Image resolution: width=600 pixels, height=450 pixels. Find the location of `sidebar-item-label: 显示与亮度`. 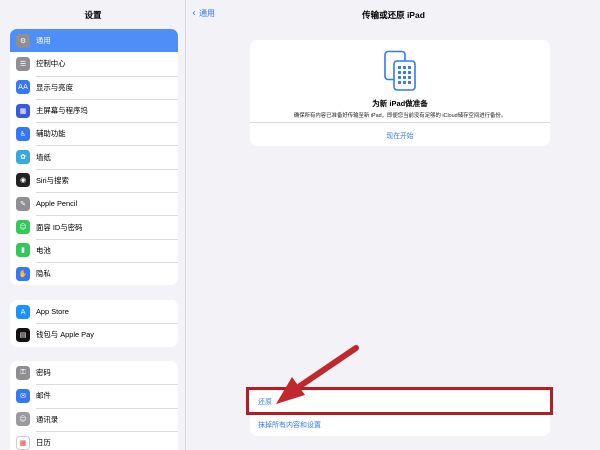

sidebar-item-label: 显示与亮度 is located at coordinates (54, 87).